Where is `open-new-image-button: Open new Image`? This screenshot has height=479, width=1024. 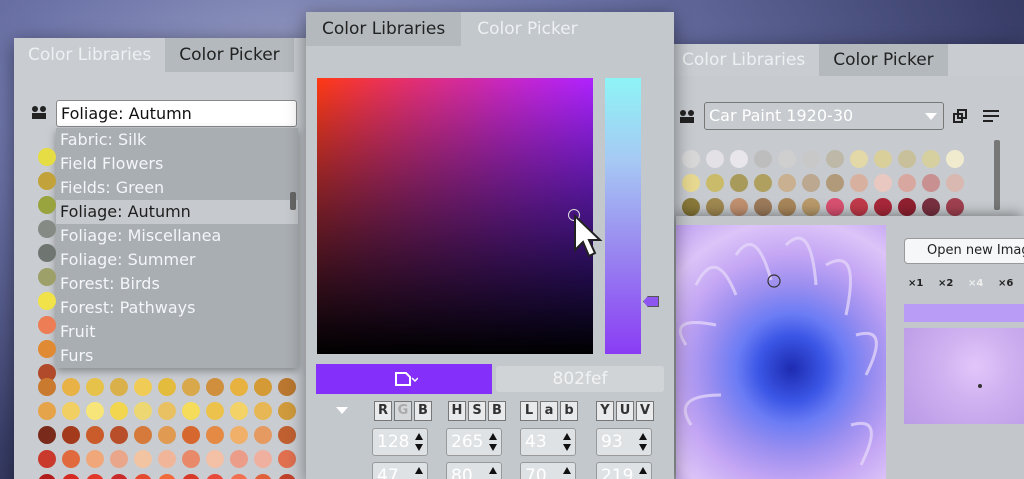 open-new-image-button: Open new Image is located at coordinates (964, 251).